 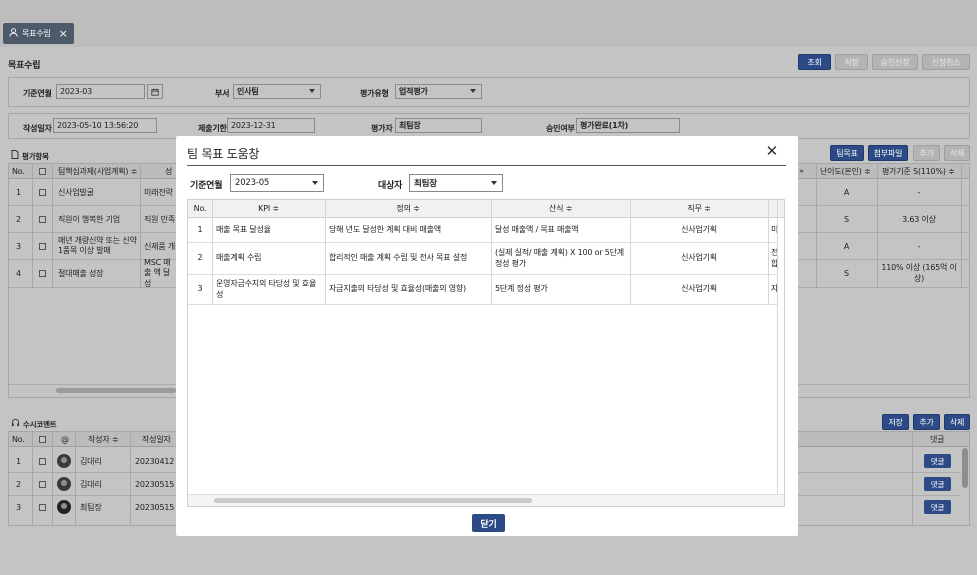 I want to click on row-kpi: 운영자금수지의 타당성 및 효율성, so click(x=266, y=288).